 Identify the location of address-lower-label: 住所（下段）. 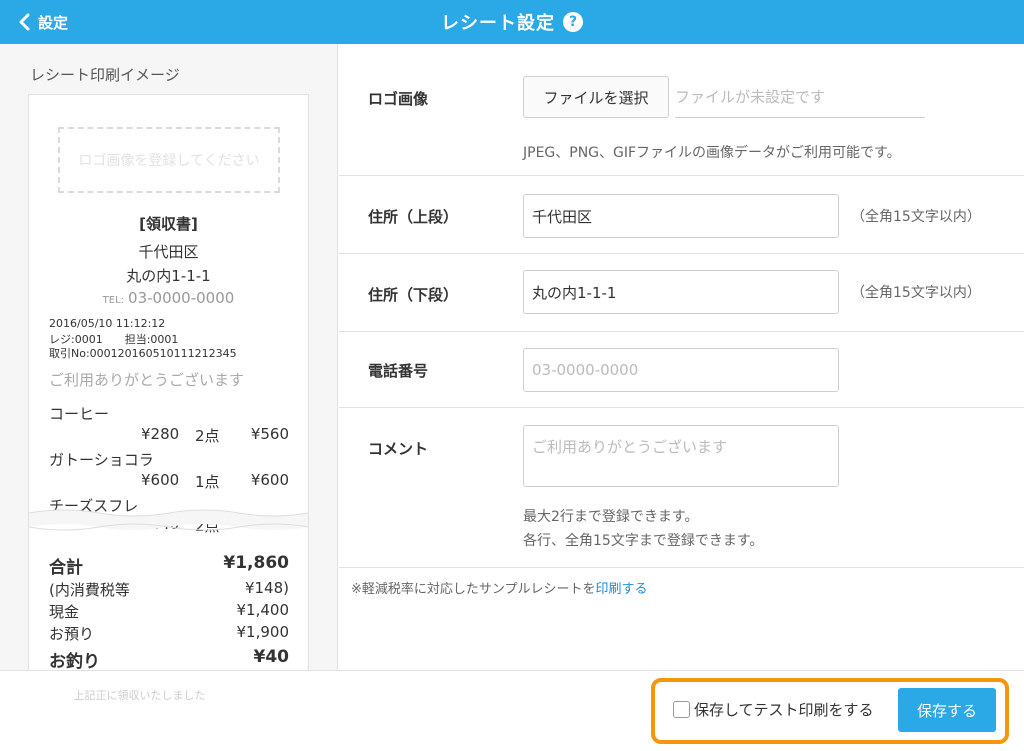
(413, 295).